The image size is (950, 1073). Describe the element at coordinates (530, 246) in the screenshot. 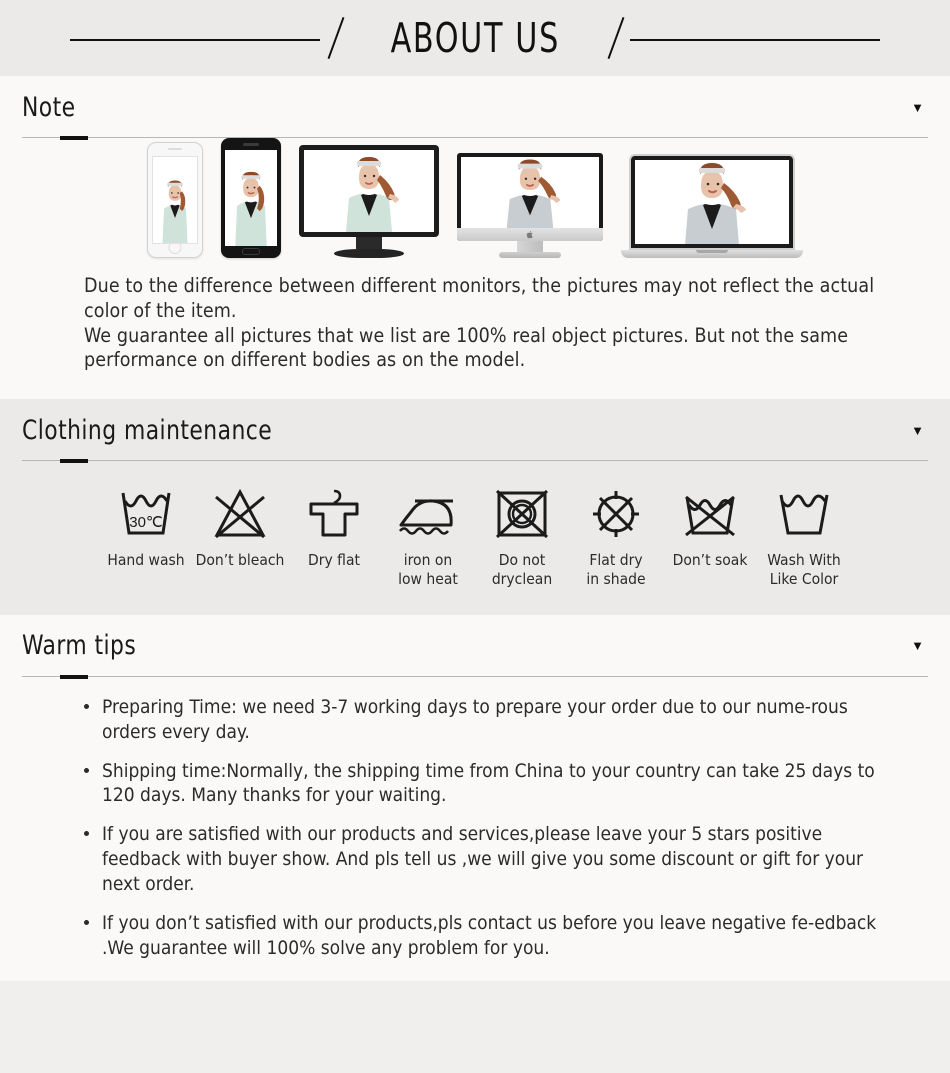

I see `imac-neck` at that location.